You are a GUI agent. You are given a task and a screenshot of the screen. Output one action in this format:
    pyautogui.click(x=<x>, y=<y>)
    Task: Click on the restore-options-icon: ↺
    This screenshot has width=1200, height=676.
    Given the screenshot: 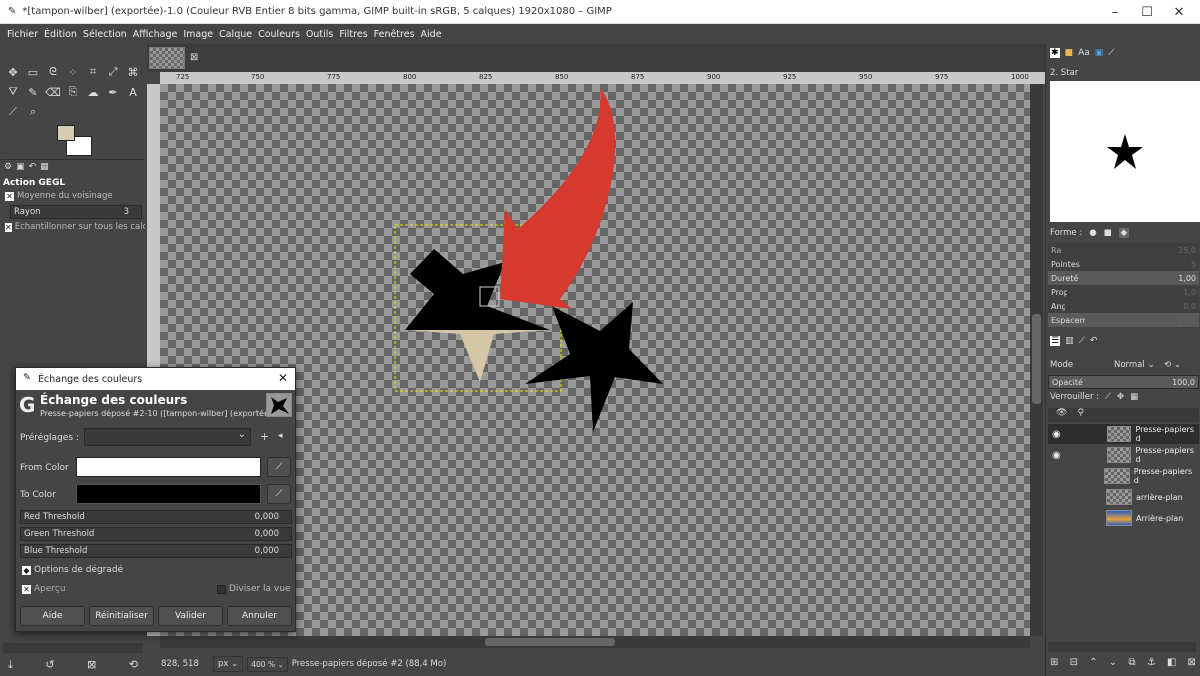 What is the action you would take?
    pyautogui.click(x=49, y=665)
    